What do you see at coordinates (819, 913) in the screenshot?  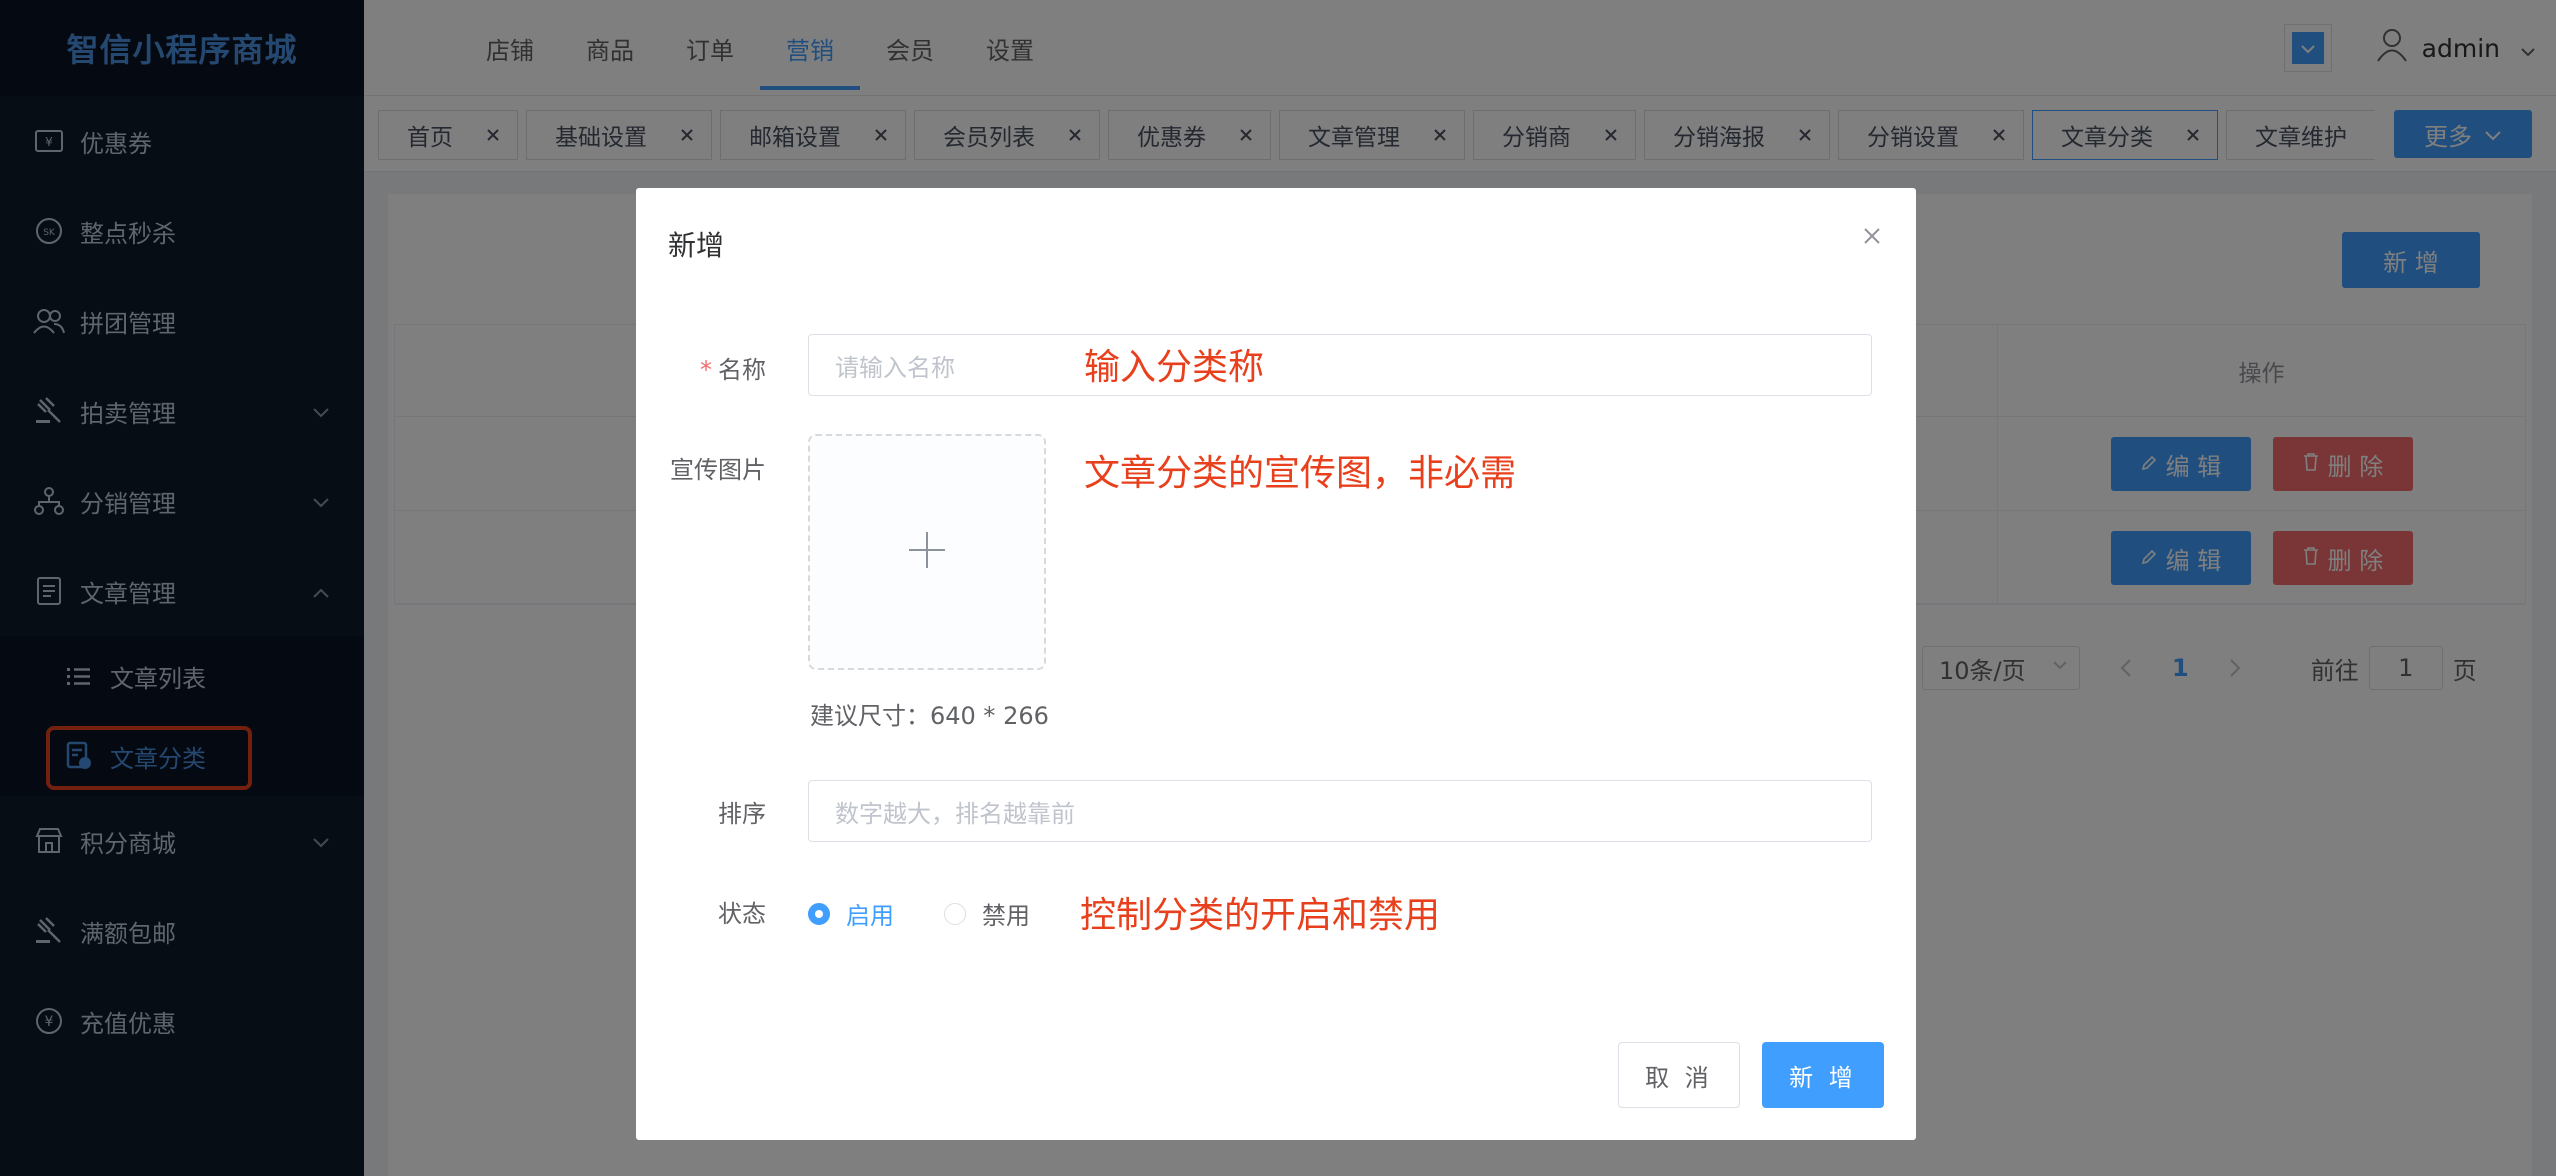 I see `radio-checked-icon` at bounding box center [819, 913].